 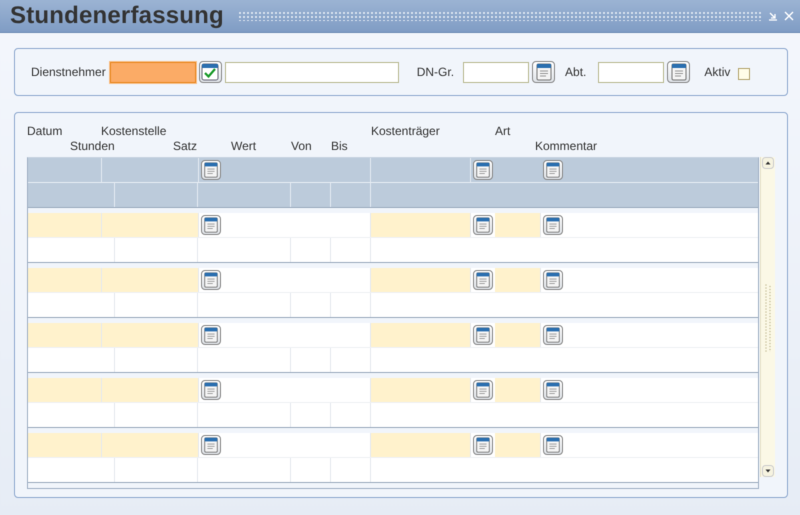 What do you see at coordinates (311, 72) in the screenshot?
I see `employee-name-field` at bounding box center [311, 72].